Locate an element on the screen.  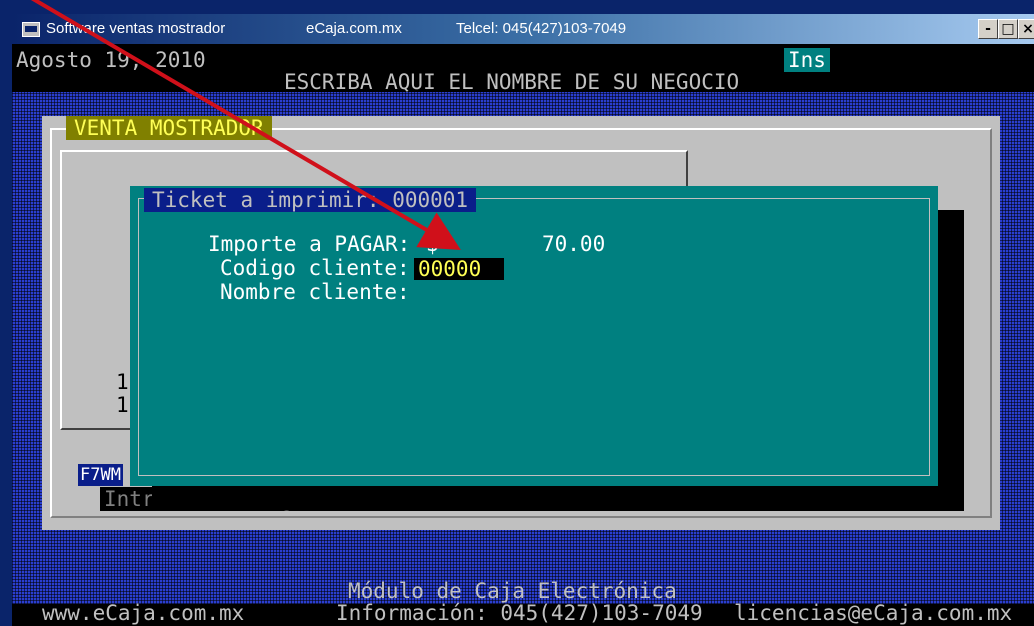
date-label: Agosto 19, 2010 is located at coordinates (111, 60).